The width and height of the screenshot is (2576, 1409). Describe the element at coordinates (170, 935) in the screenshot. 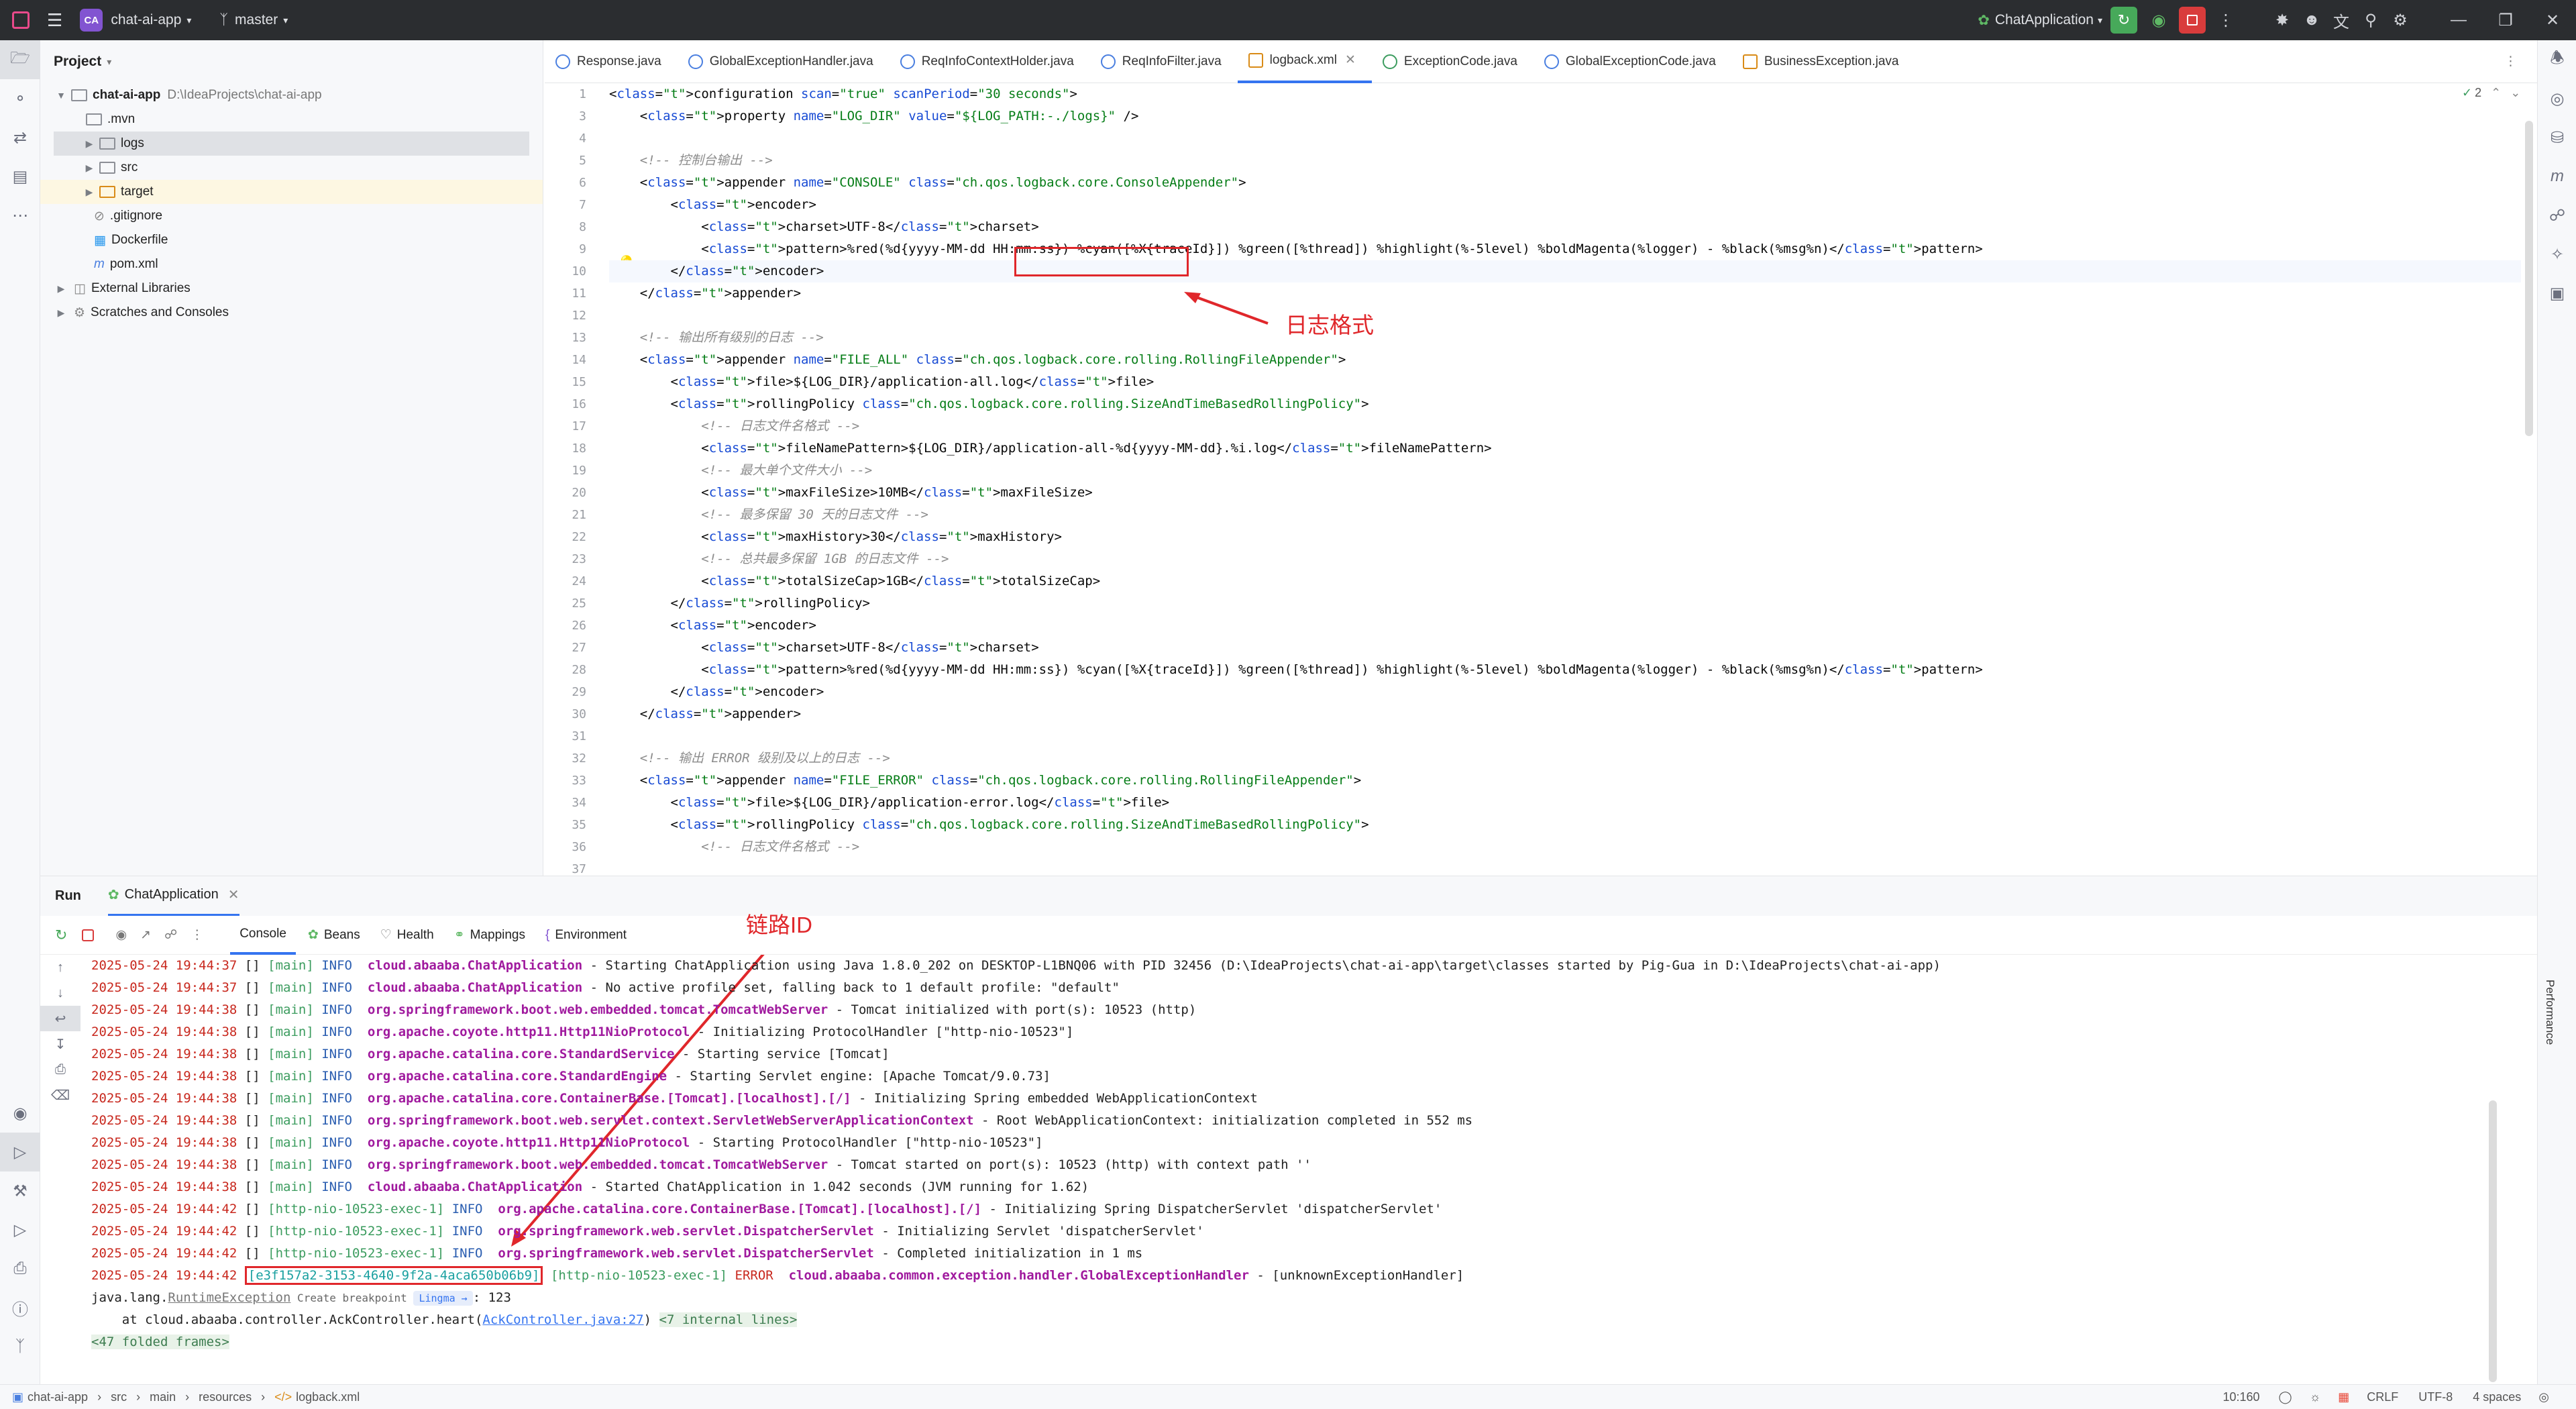

I see `attach-icon: ☍` at that location.